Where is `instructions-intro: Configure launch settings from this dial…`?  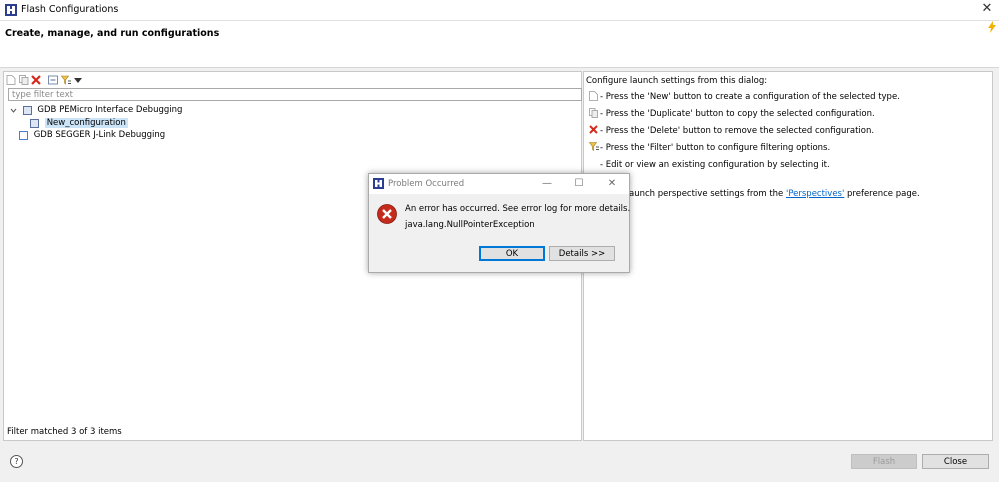 instructions-intro: Configure launch settings from this dial… is located at coordinates (677, 81).